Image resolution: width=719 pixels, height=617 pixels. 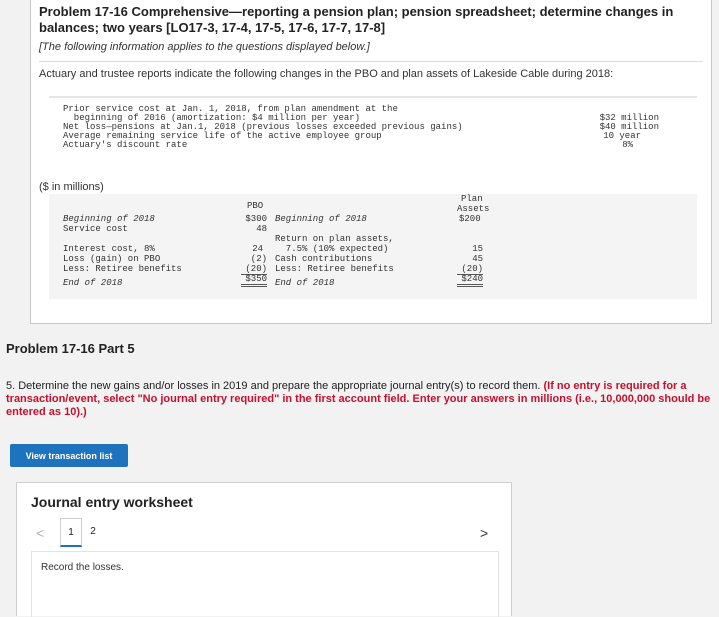 What do you see at coordinates (109, 249) in the screenshot?
I see `pbo-interest-label: Interest cost, 8%` at bounding box center [109, 249].